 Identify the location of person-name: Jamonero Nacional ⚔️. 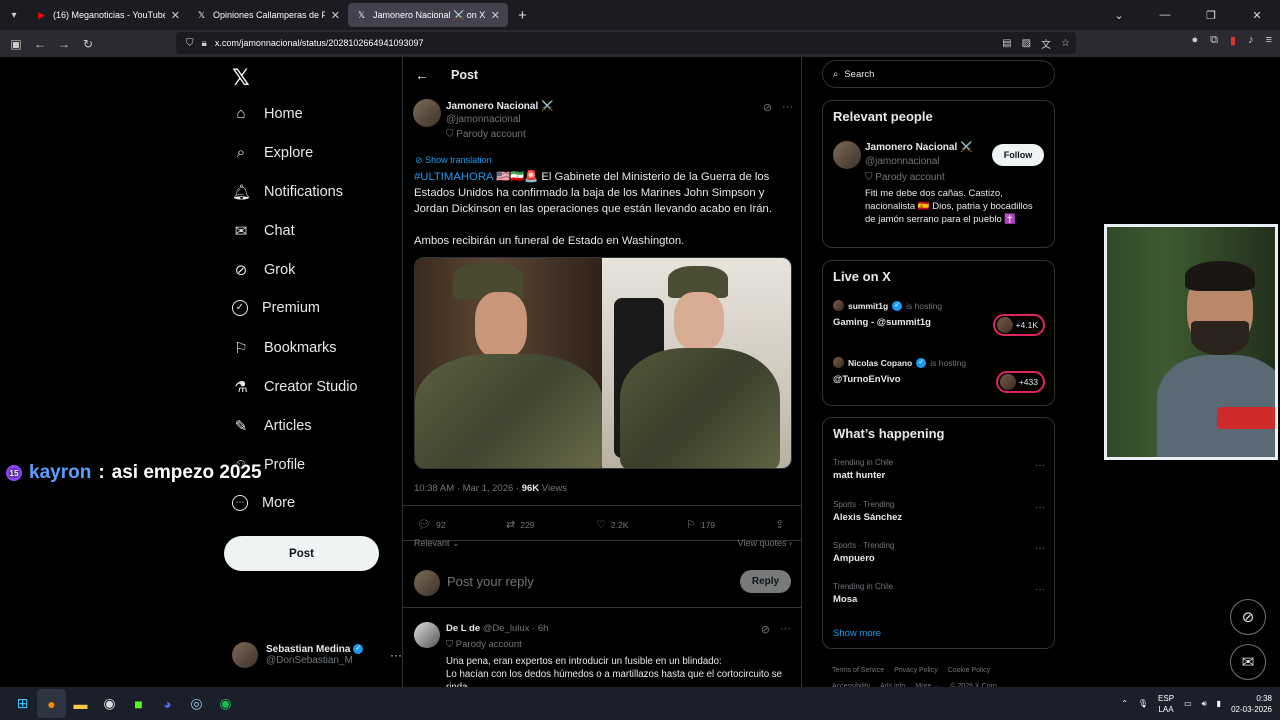
(918, 147).